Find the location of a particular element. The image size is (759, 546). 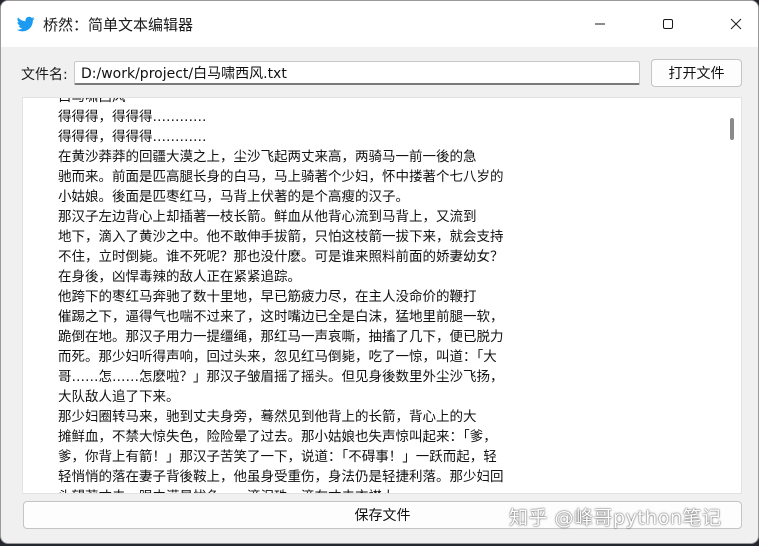

maximize-icon is located at coordinates (668, 24).